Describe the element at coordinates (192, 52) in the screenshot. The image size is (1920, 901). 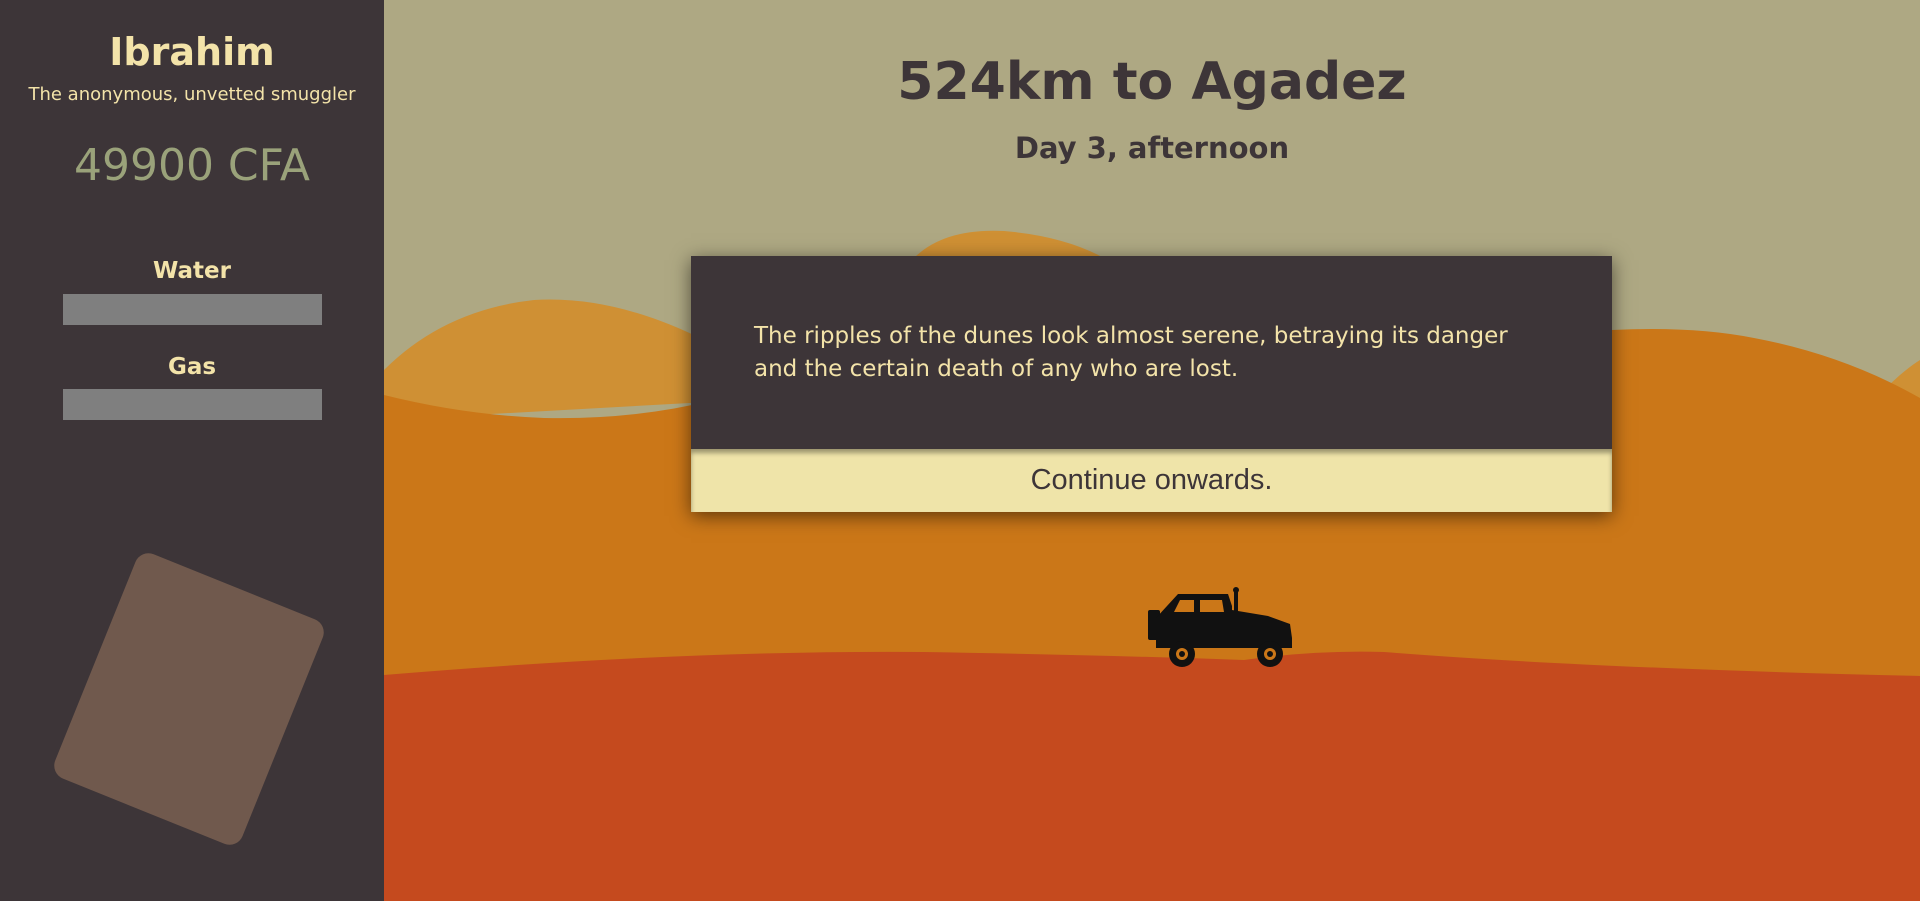
I see `player-name: Ibrahim` at that location.